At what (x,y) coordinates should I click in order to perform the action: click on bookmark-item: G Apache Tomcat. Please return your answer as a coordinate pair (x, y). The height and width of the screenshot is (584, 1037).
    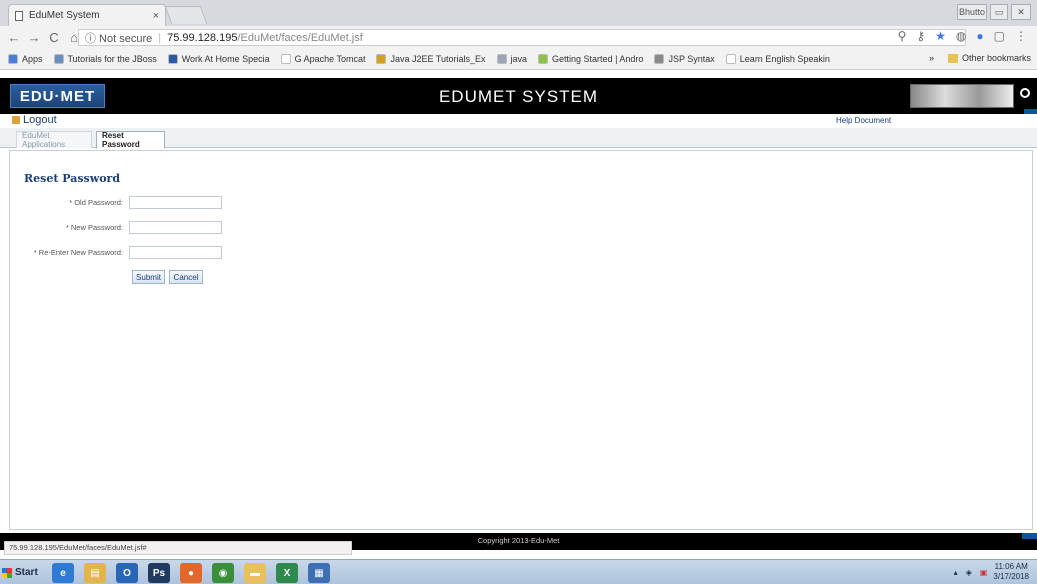
    Looking at the image, I should click on (323, 58).